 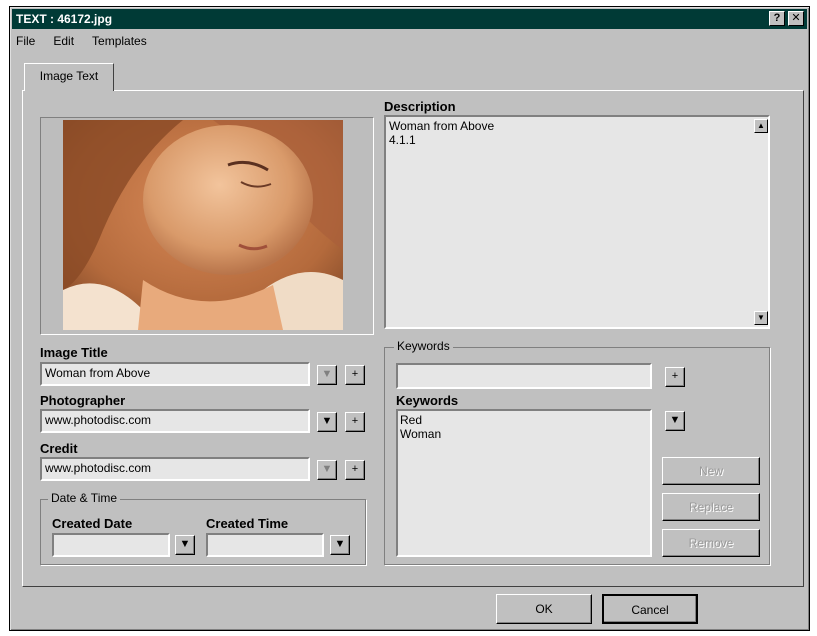 I want to click on scroll-up-icon: ▲, so click(x=761, y=126).